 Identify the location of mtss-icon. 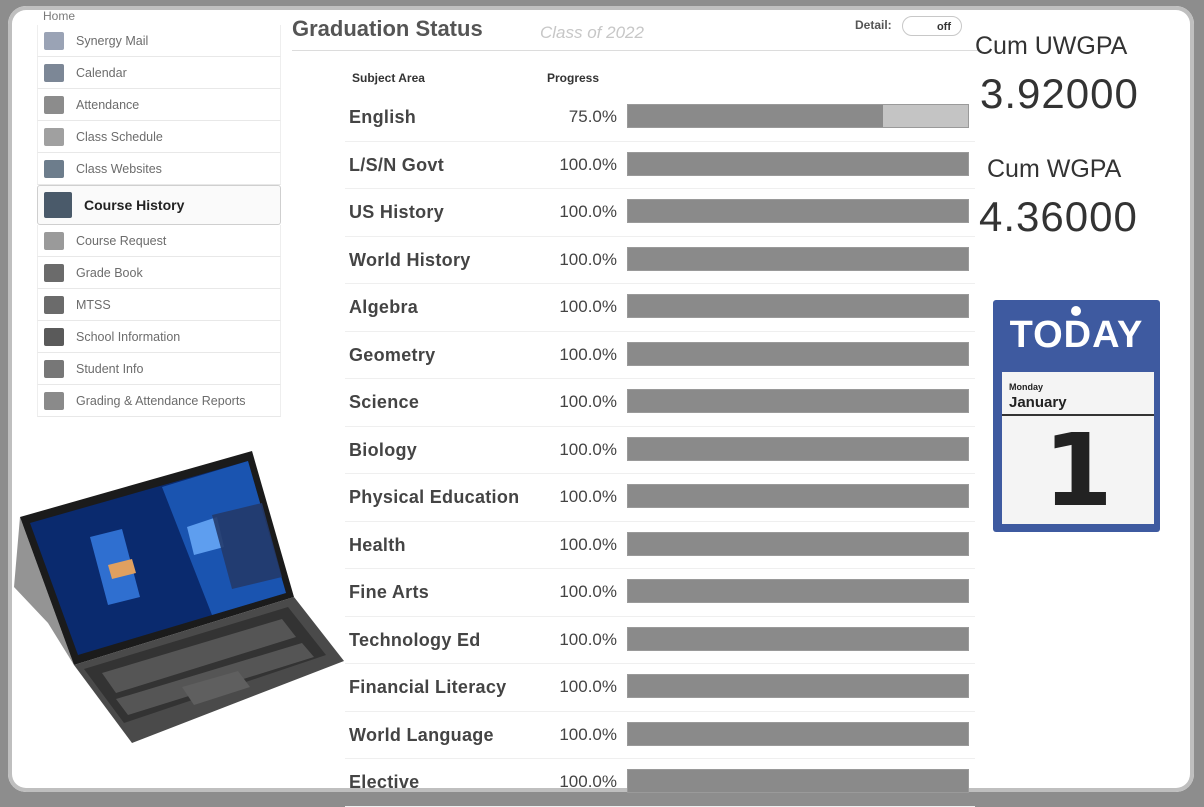
(54, 304).